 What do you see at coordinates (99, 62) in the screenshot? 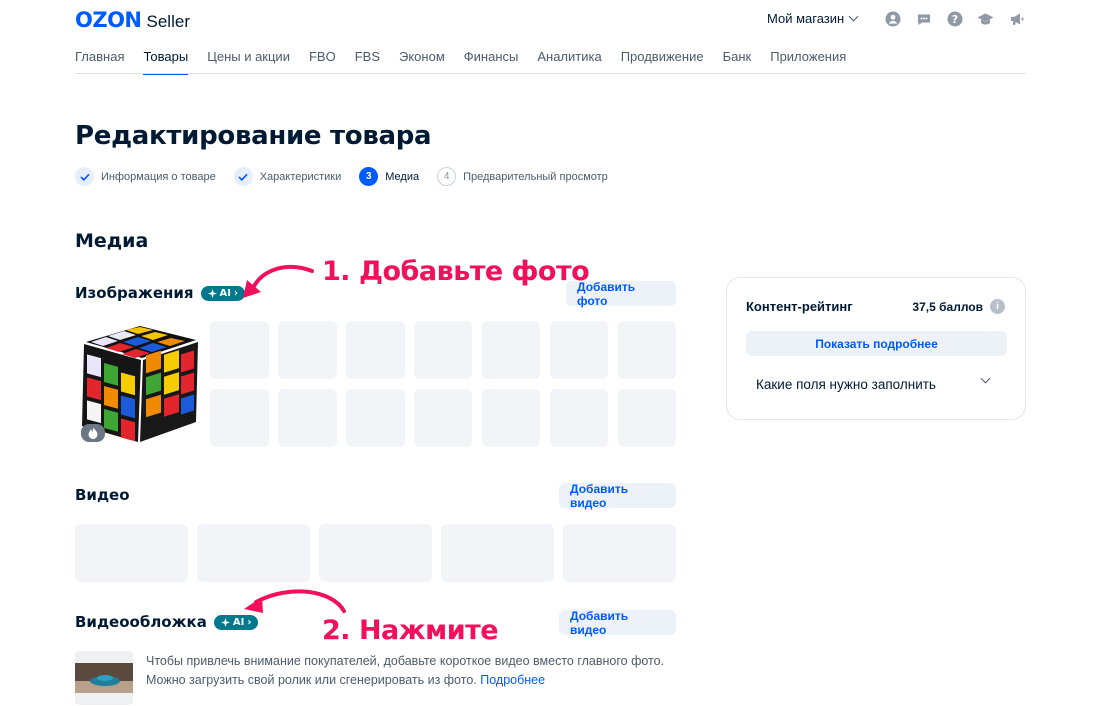
I see `nav-item-home: Главная` at bounding box center [99, 62].